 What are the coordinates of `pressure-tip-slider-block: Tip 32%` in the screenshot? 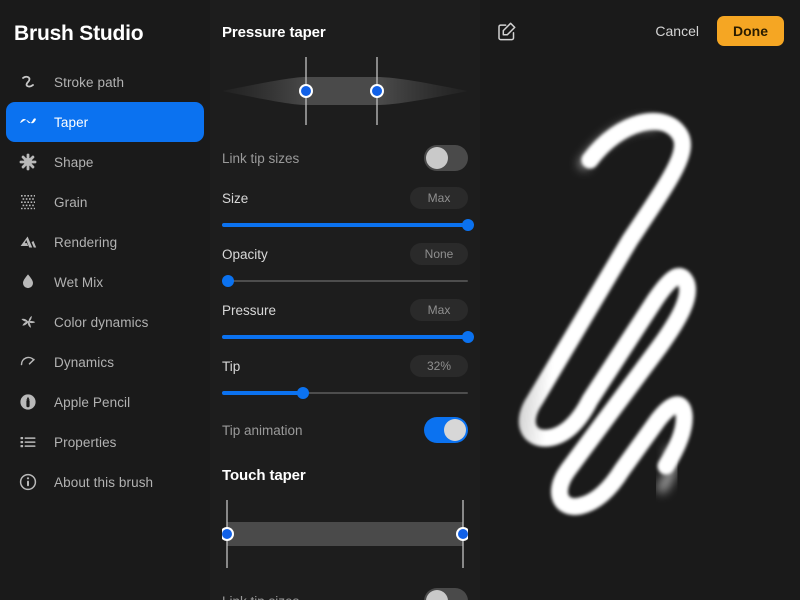 It's located at (345, 376).